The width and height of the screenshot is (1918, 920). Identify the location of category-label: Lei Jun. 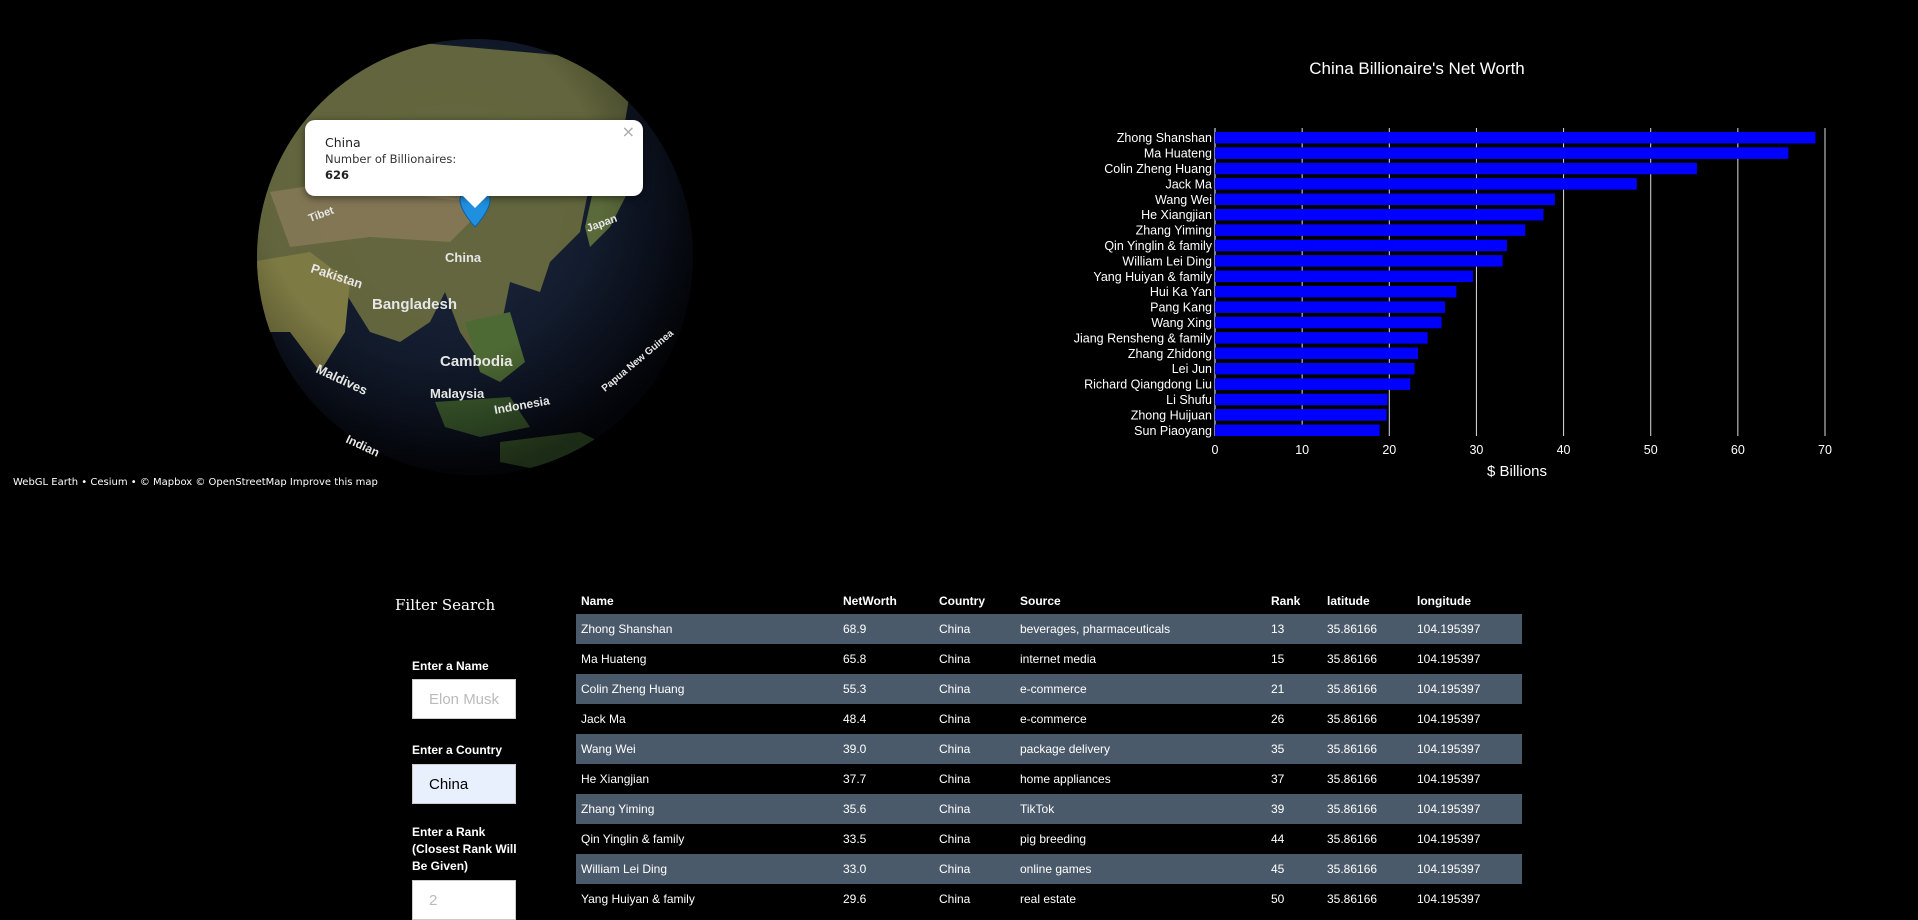
(1192, 369).